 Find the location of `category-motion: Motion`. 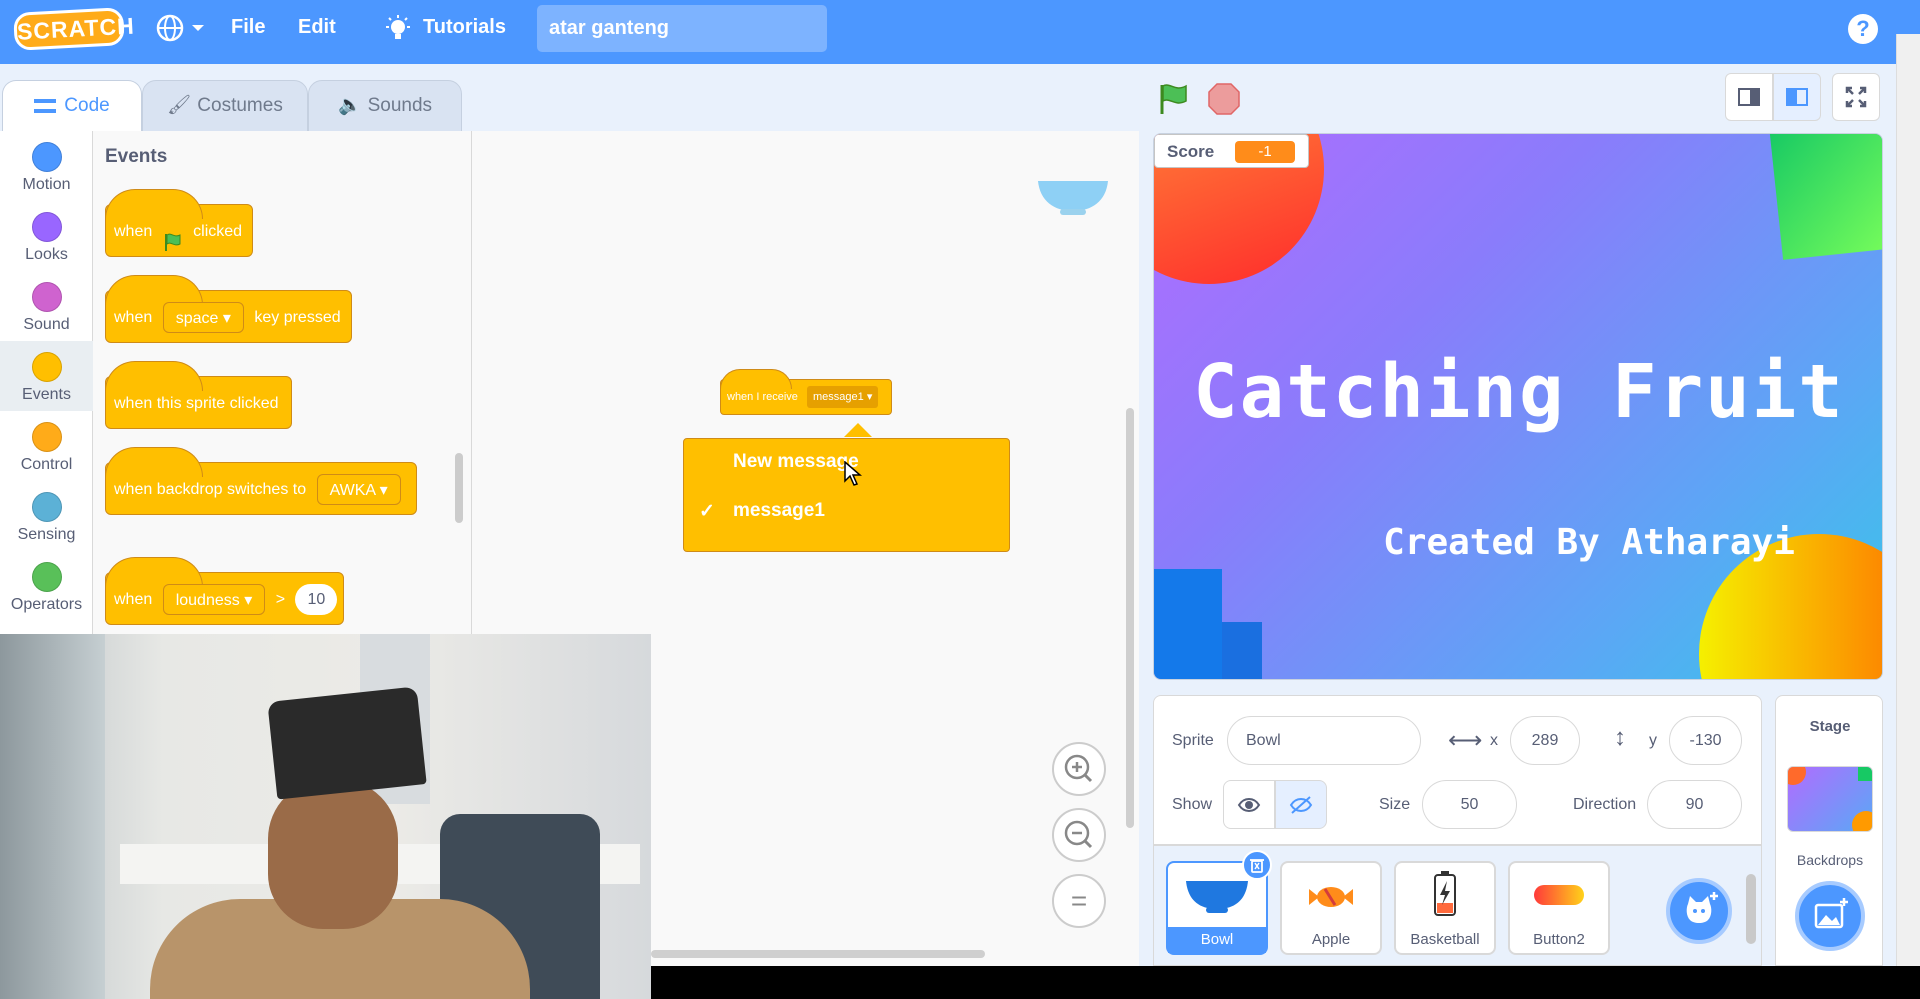

category-motion: Motion is located at coordinates (46, 166).